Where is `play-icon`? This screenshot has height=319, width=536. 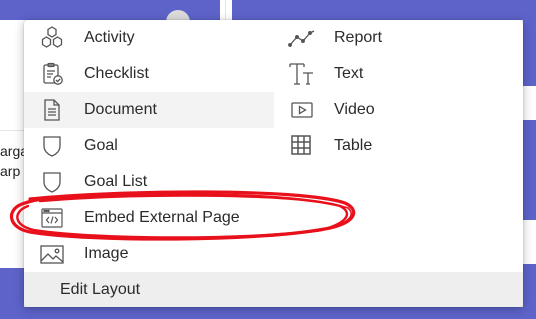
play-icon is located at coordinates (302, 110).